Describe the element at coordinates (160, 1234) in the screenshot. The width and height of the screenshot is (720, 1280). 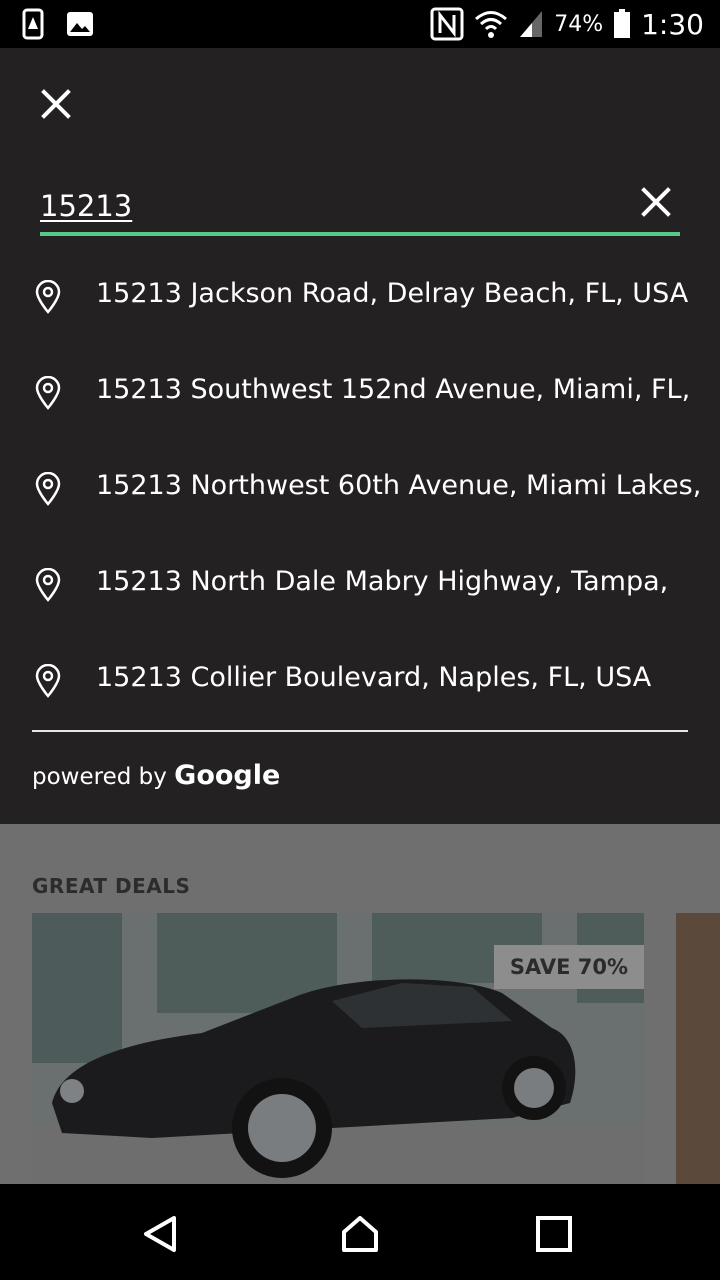
I see `back-icon` at that location.